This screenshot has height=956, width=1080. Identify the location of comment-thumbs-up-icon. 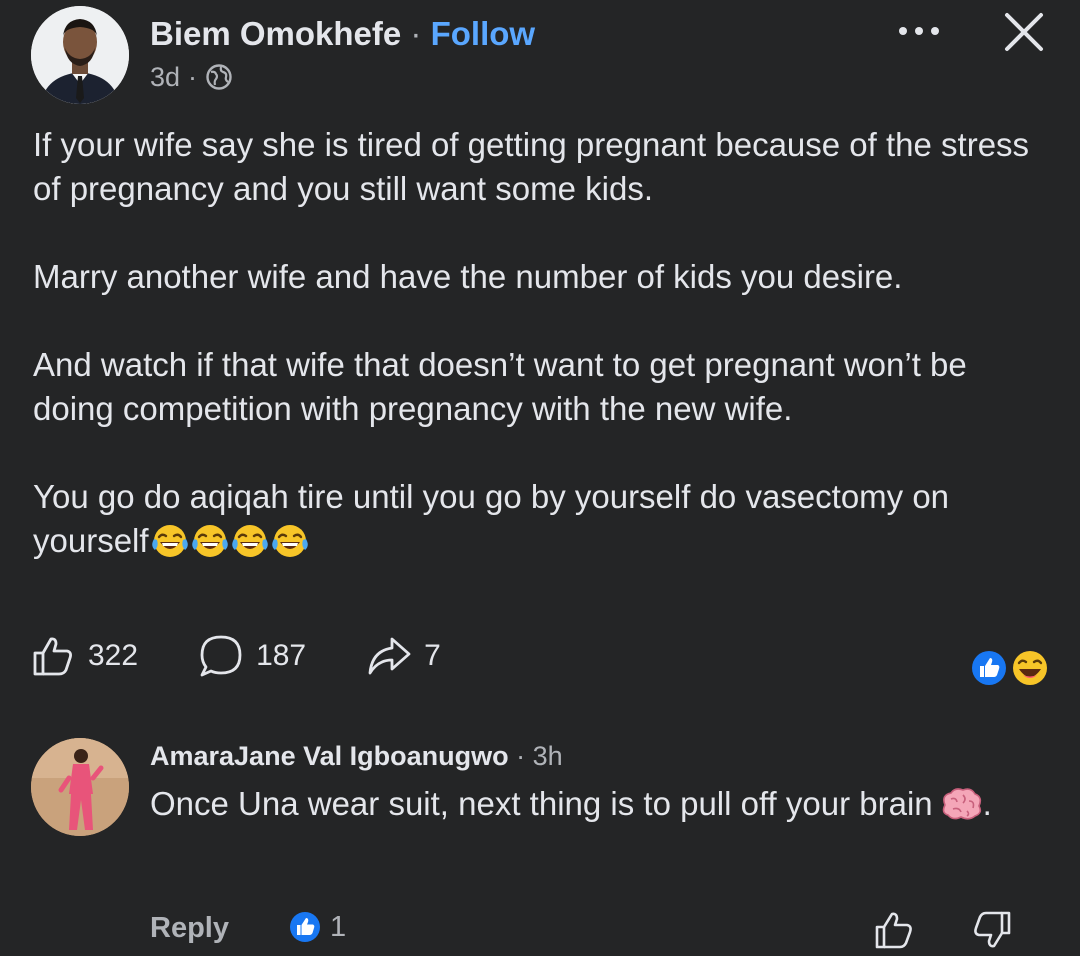
(894, 930).